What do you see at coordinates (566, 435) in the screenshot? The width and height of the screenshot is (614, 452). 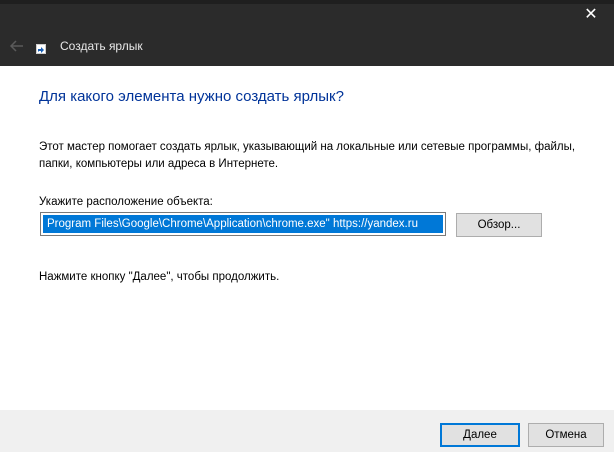 I see `cancel-button: Отмена` at bounding box center [566, 435].